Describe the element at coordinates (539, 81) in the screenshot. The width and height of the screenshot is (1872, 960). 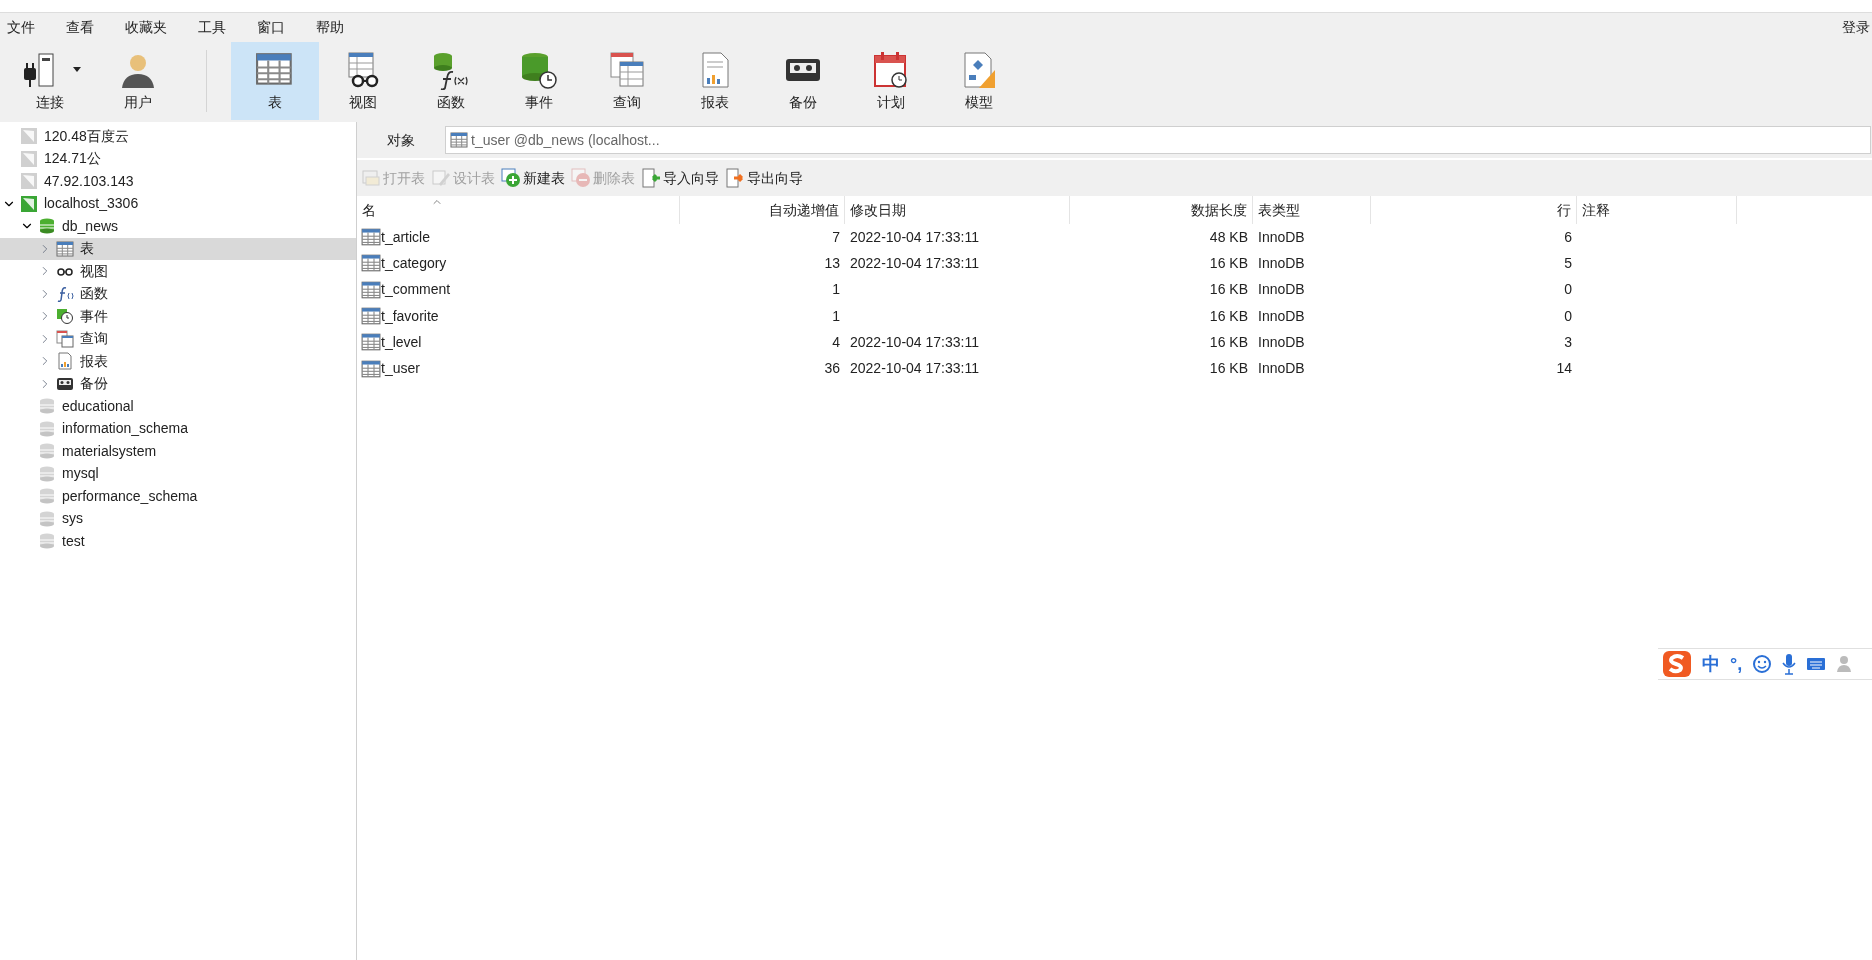
I see `toolbar-button: 事件` at that location.